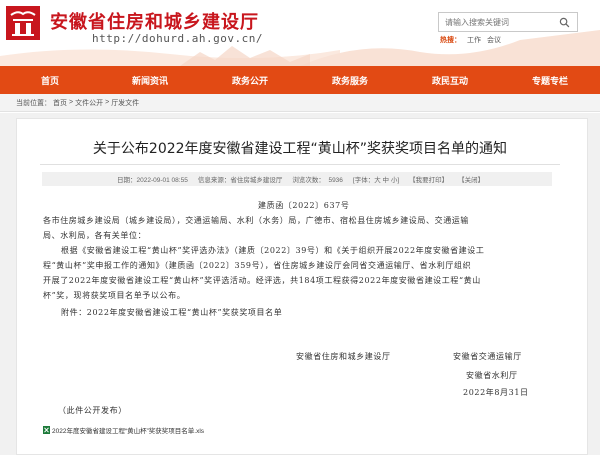  I want to click on hot-search-label: 热搜：, so click(450, 40).